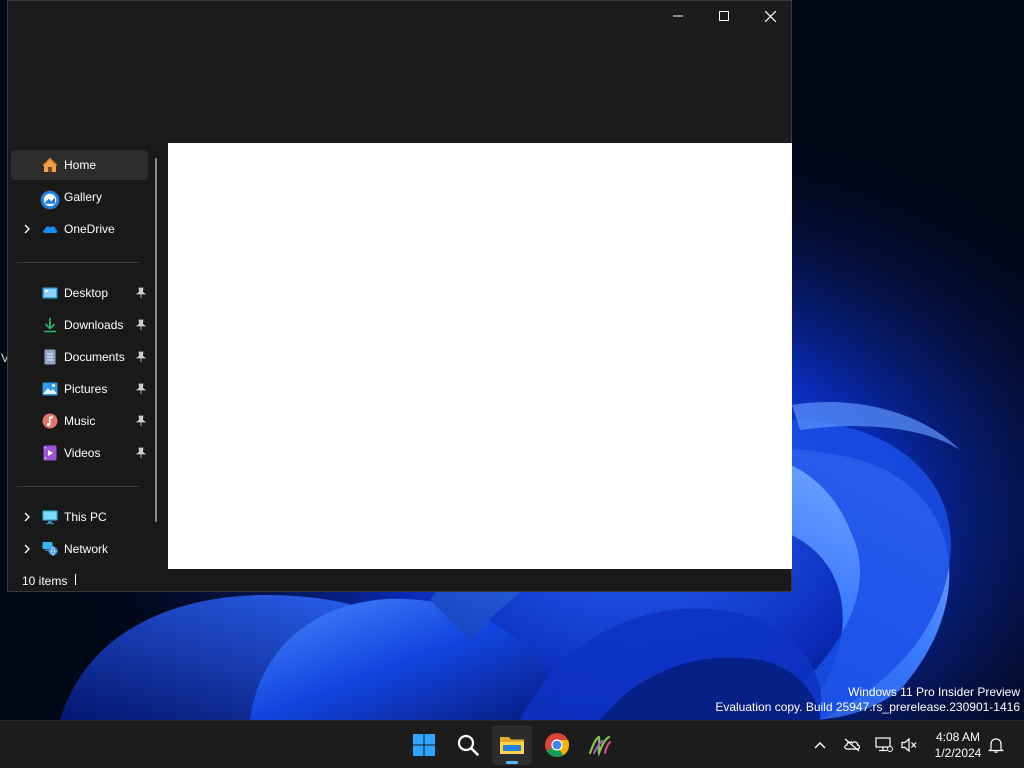  I want to click on nav-item-this-pc: This PC, so click(79, 517).